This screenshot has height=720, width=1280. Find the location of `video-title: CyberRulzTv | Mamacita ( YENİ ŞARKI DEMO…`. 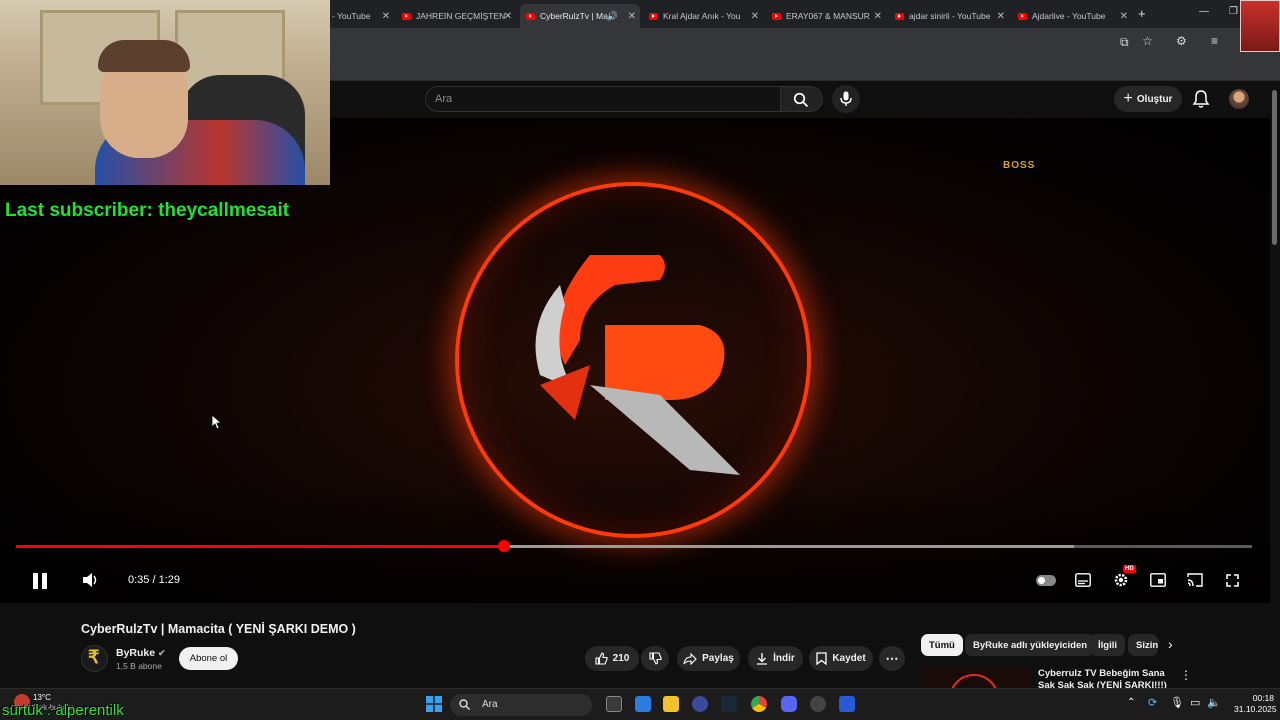

video-title: CyberRulzTv | Mamacita ( YENİ ŞARKI DEMO… is located at coordinates (218, 629).